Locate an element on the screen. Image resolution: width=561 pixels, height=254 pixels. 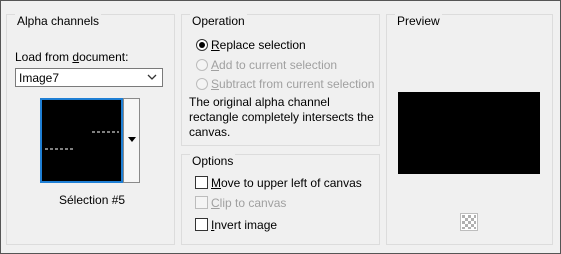
load-from-document-label: Load from document: is located at coordinates (71, 57).